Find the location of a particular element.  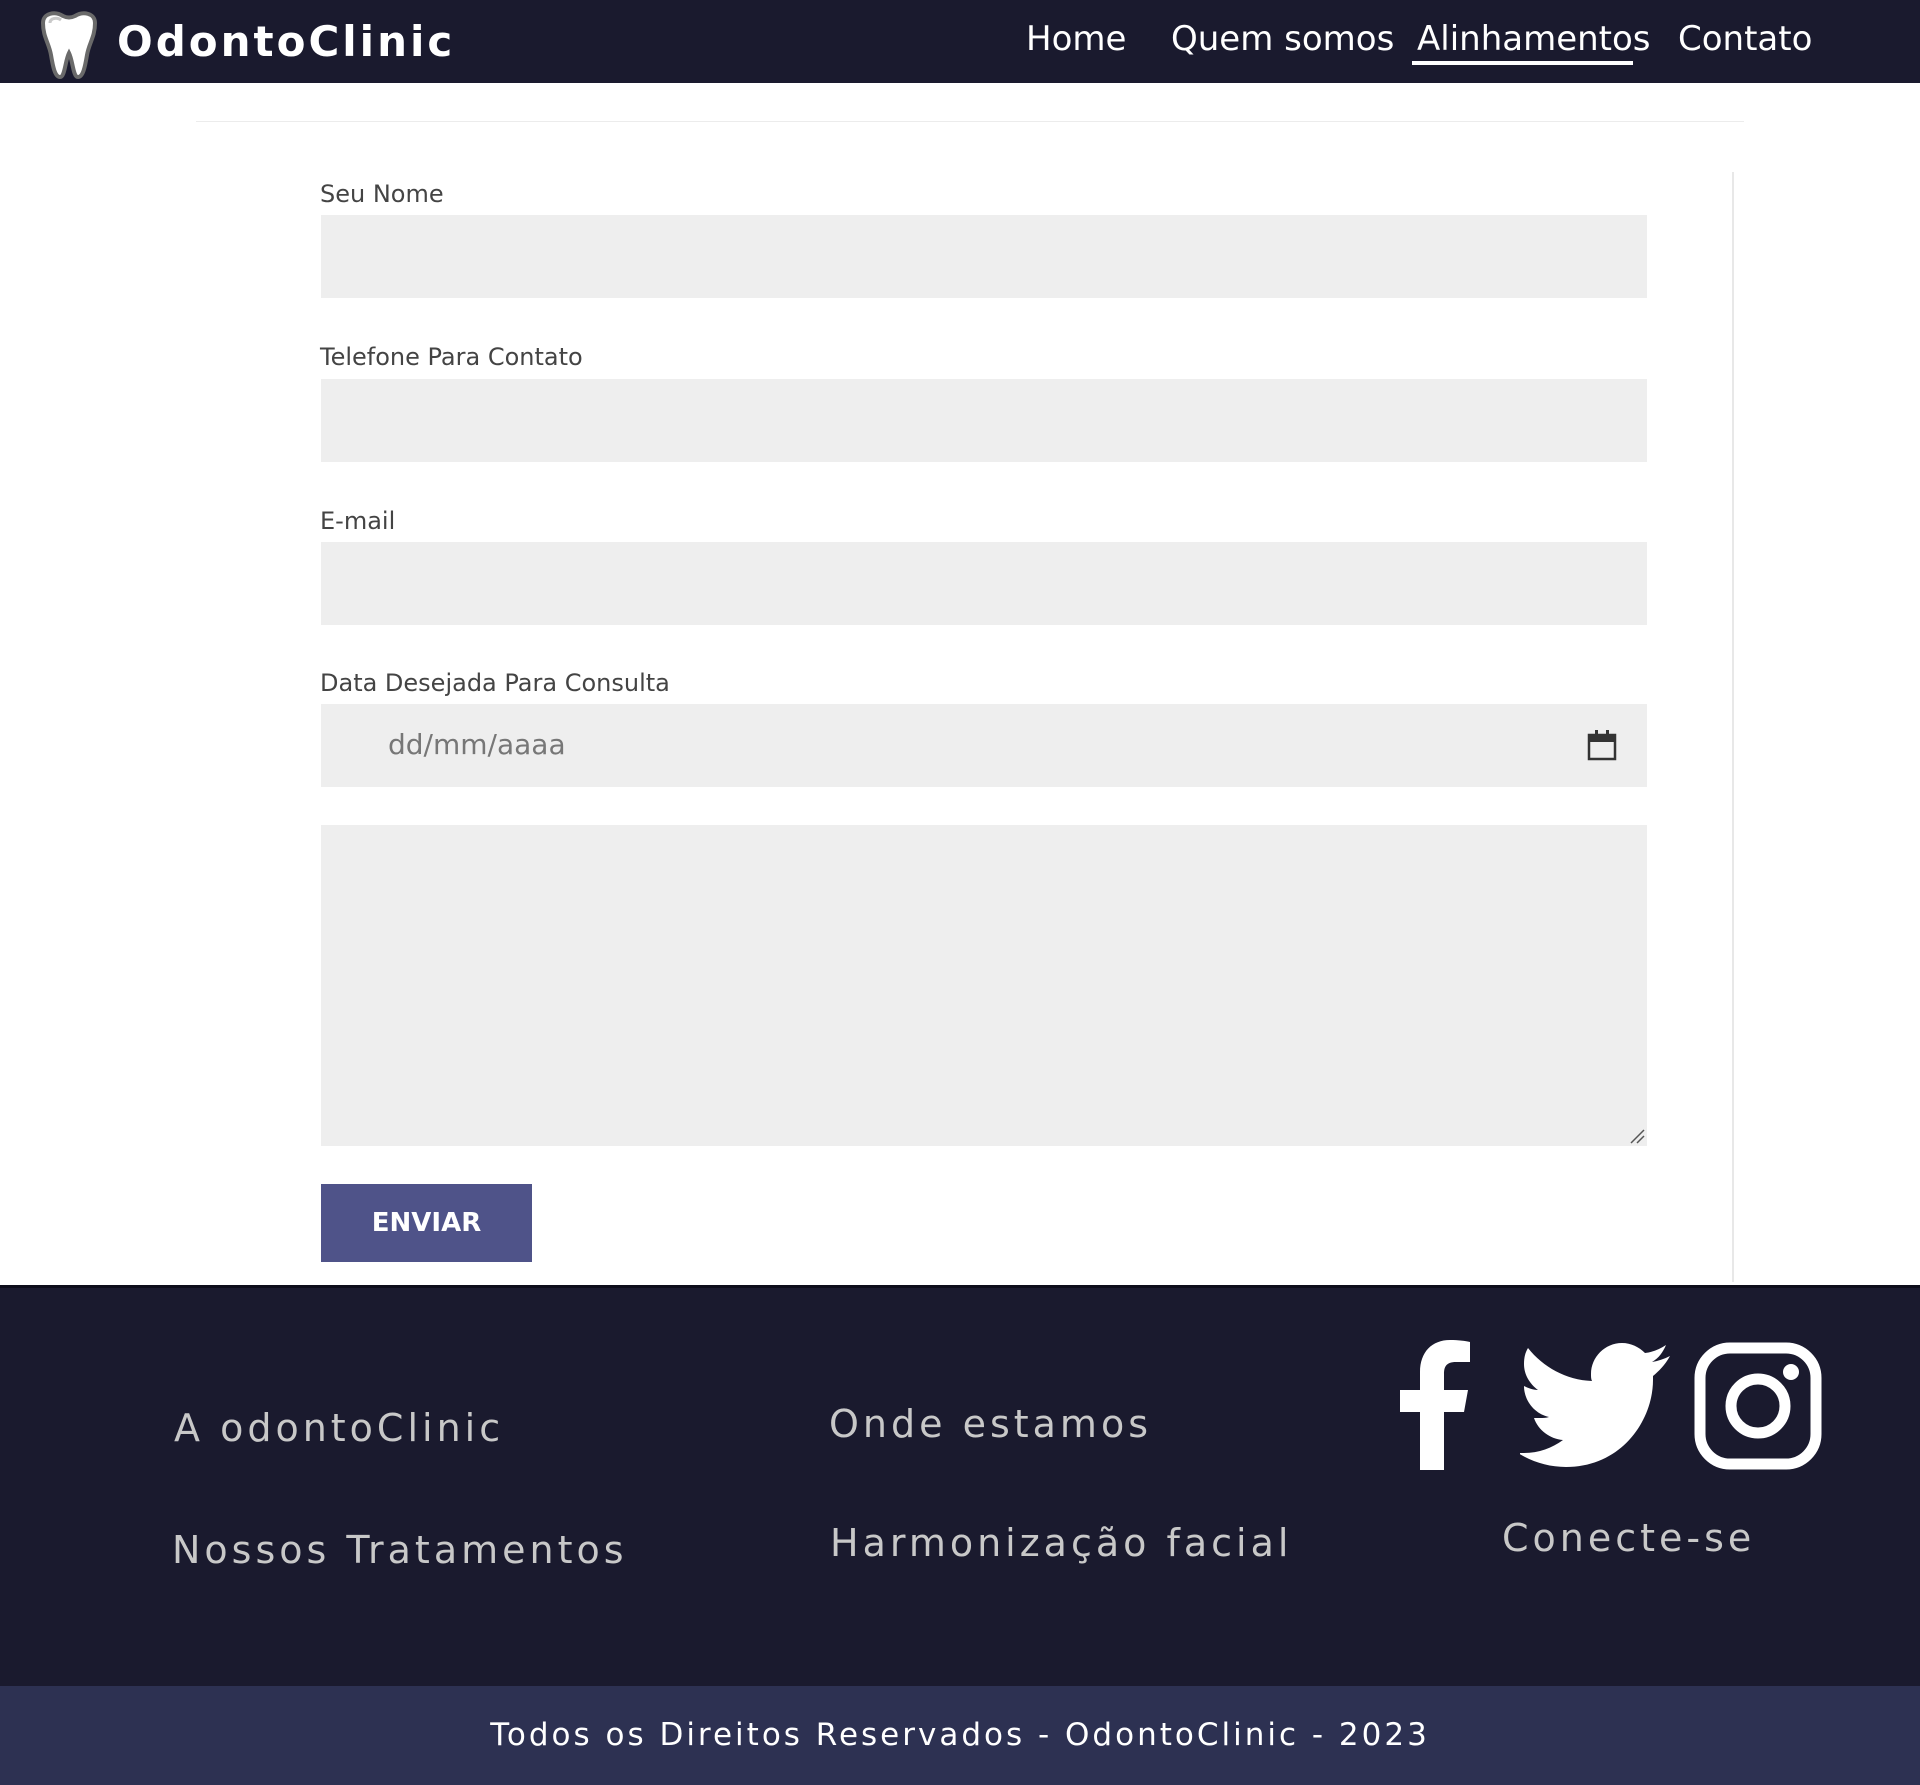

date-placeholder: dd/mm/aaaa is located at coordinates (477, 744).